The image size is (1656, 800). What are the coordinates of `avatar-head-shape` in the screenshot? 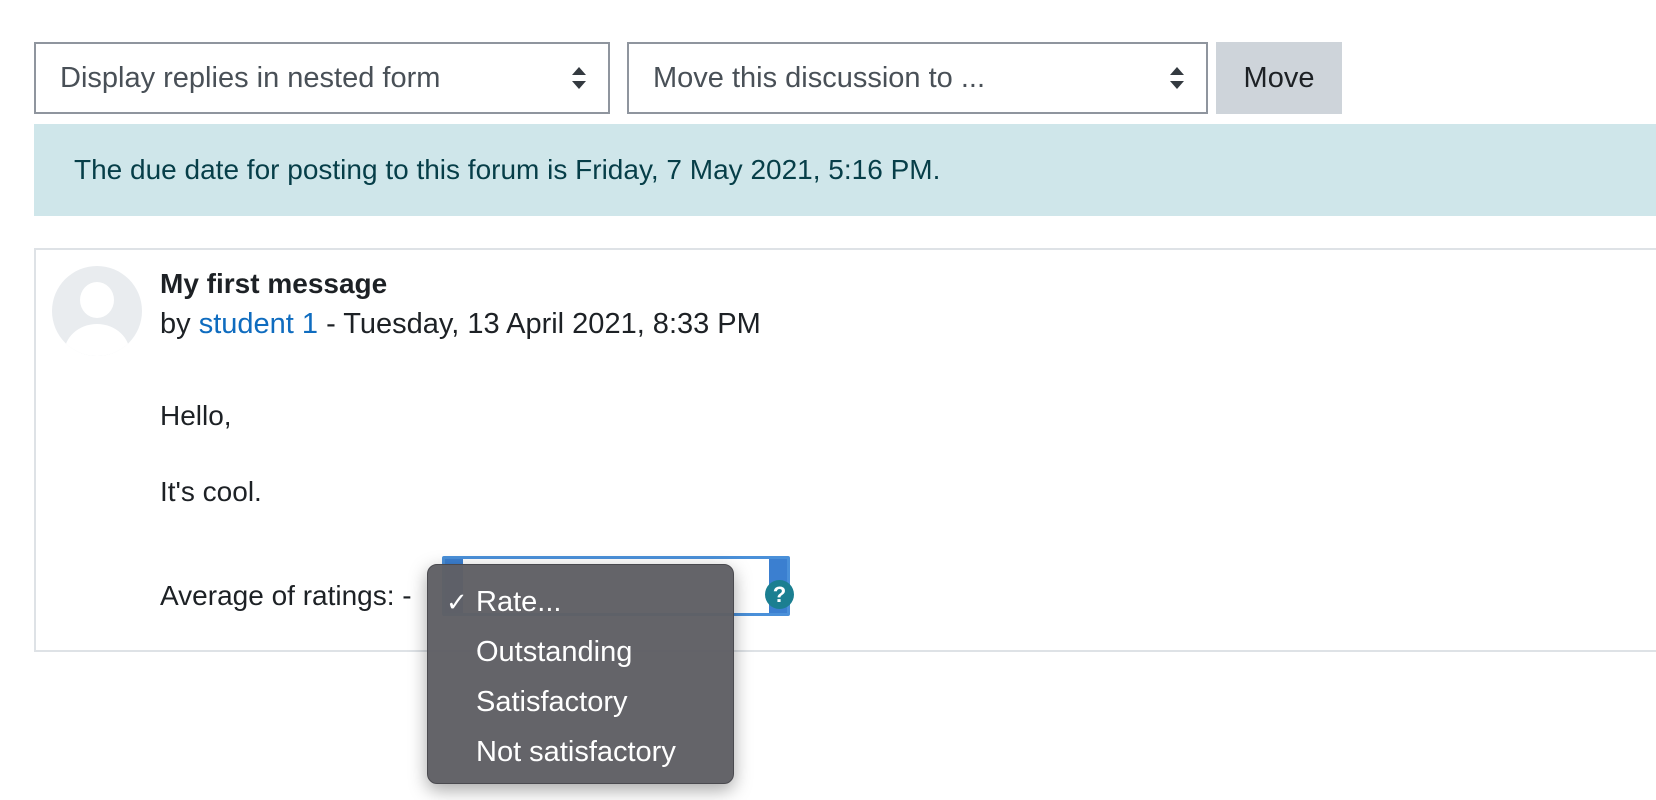 It's located at (97, 300).